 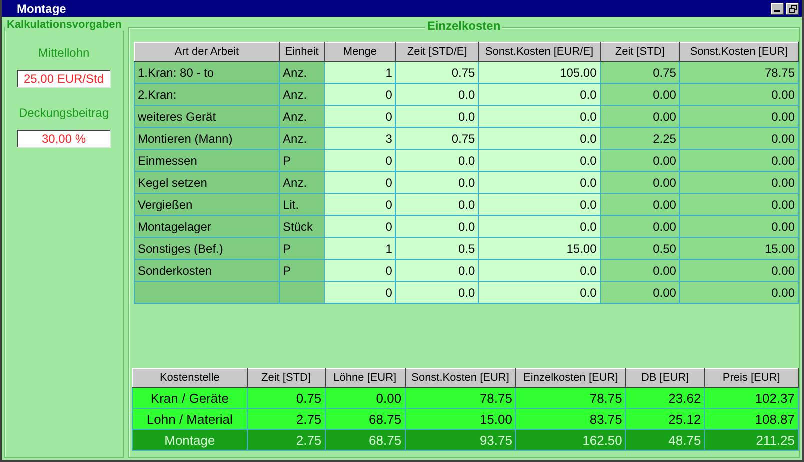 What do you see at coordinates (360, 139) in the screenshot?
I see `table-cell: 3` at bounding box center [360, 139].